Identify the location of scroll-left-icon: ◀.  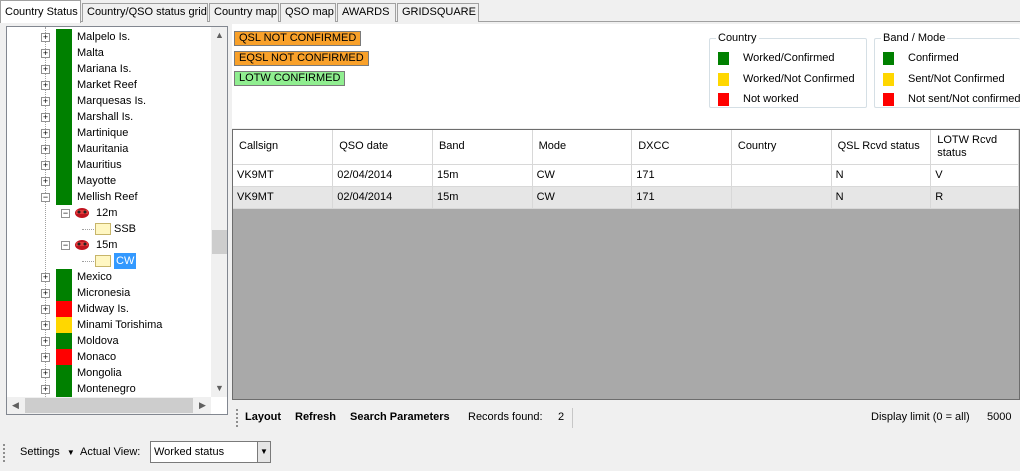
(15, 405).